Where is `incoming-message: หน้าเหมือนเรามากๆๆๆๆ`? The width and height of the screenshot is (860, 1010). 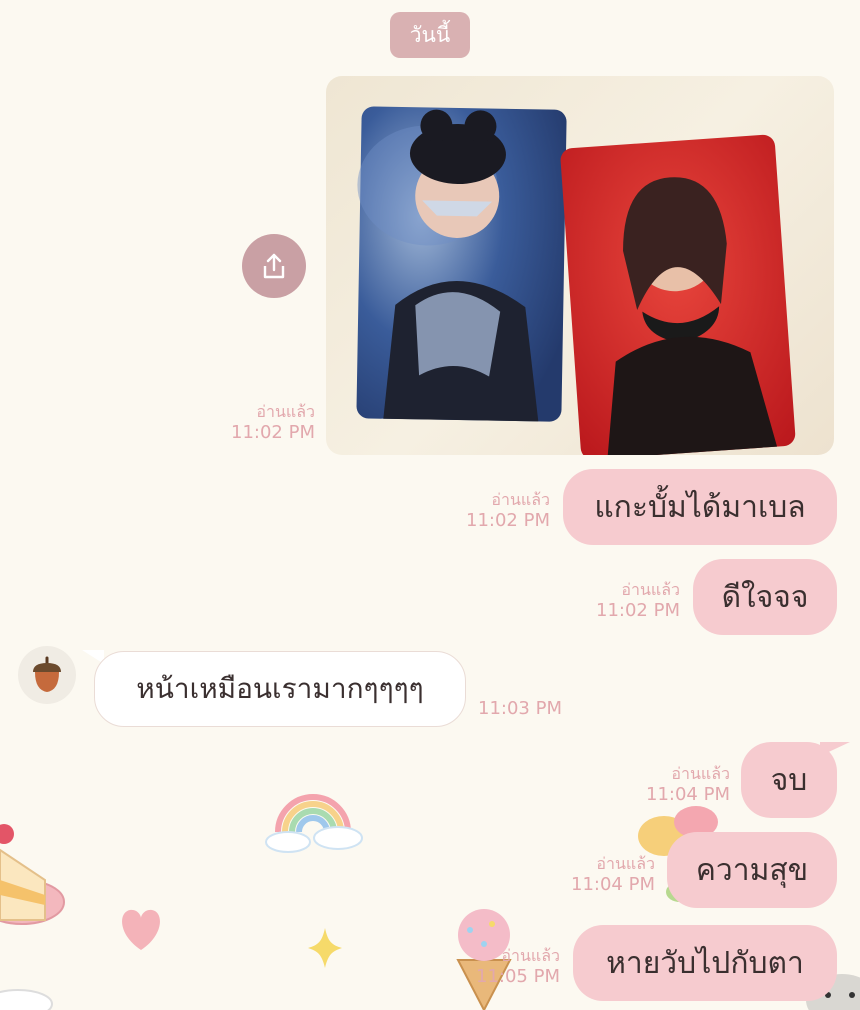
incoming-message: หน้าเหมือนเรามากๆๆๆๆ is located at coordinates (280, 689).